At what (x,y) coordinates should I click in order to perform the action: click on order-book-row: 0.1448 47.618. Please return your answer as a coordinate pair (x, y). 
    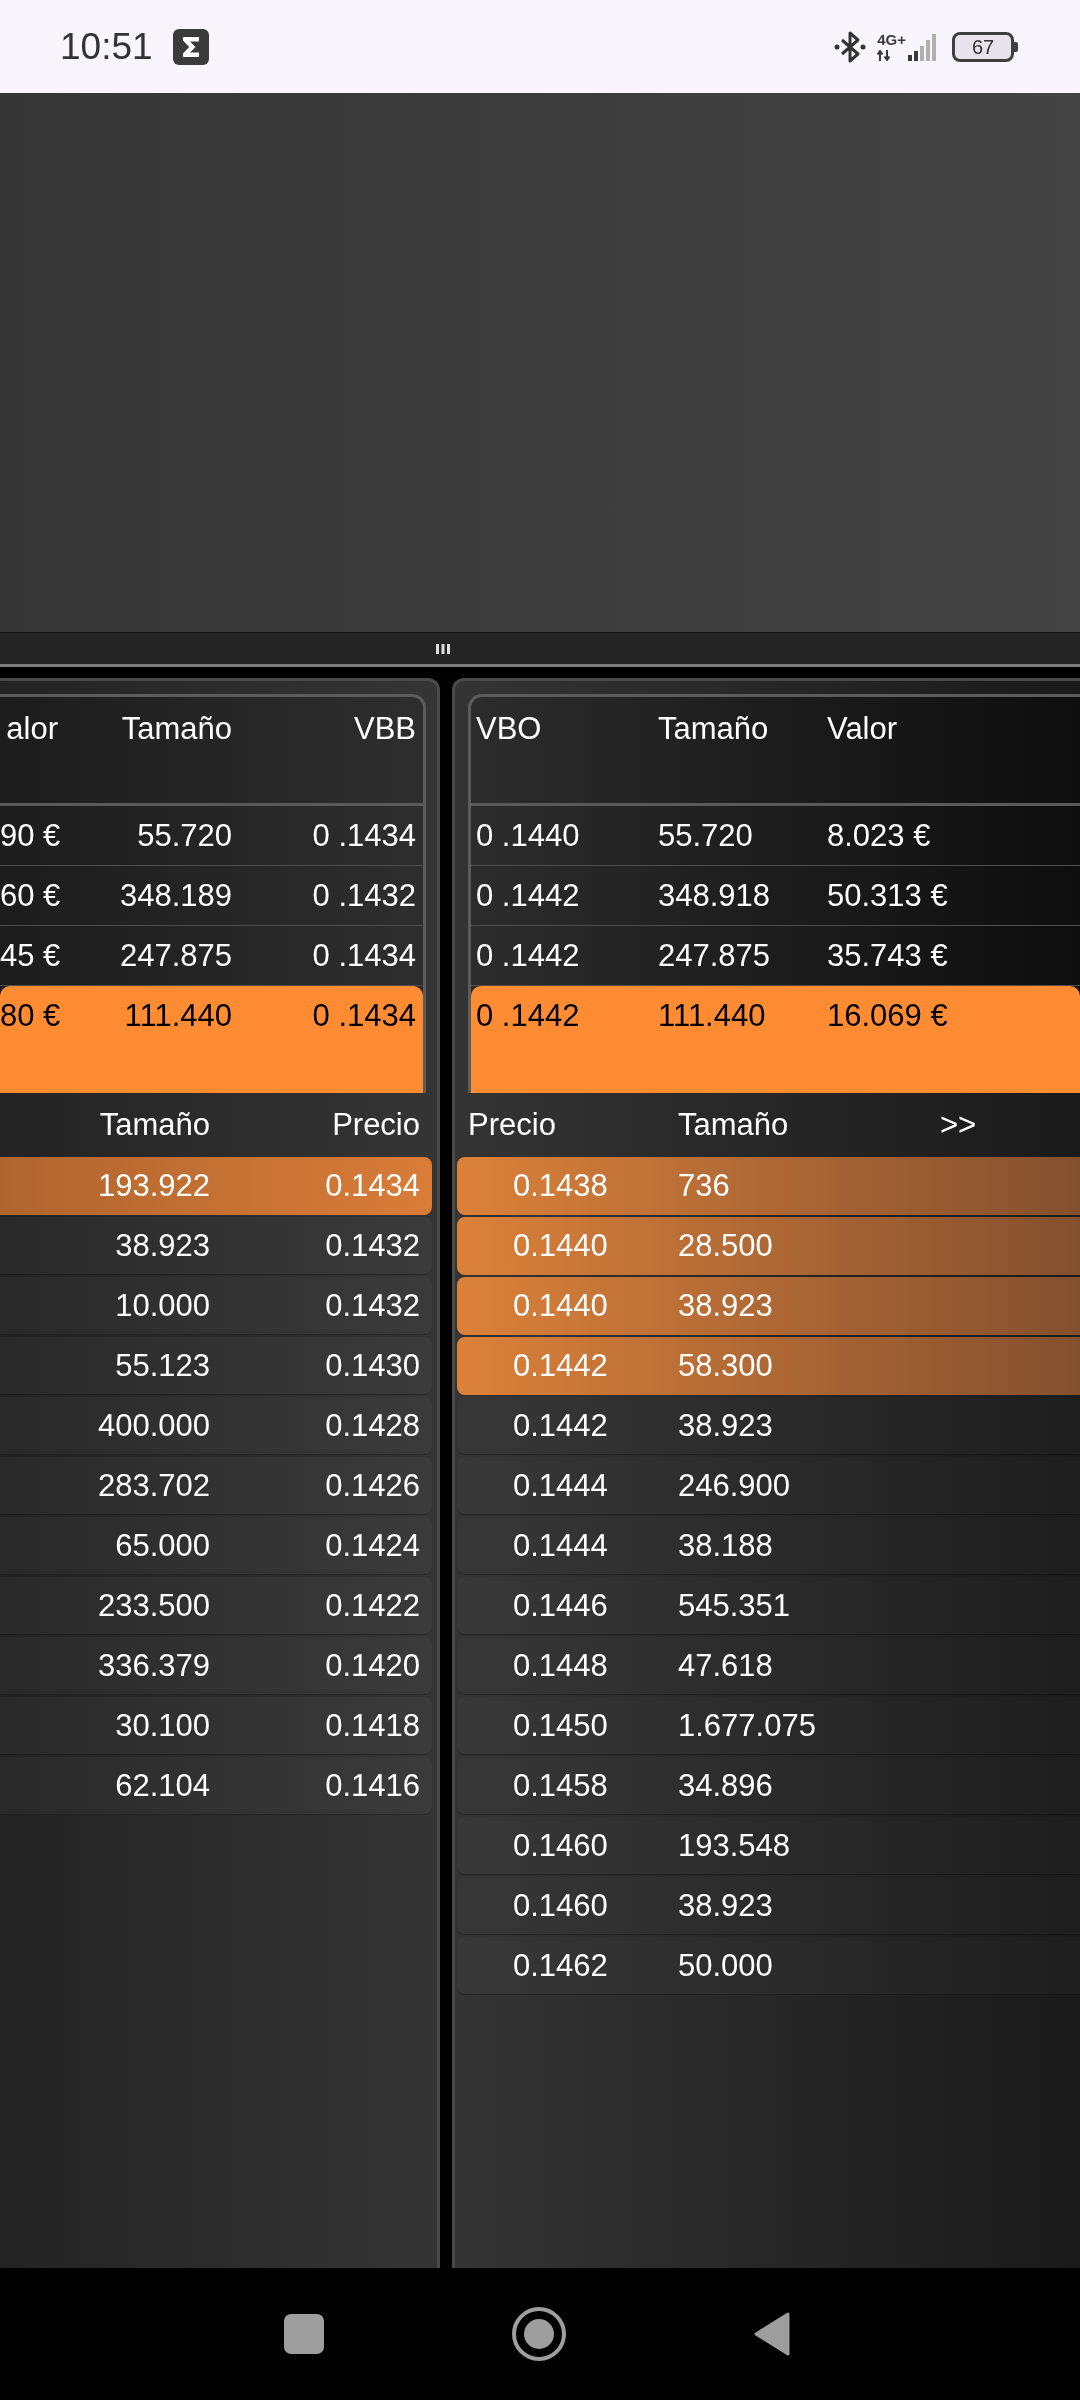
    Looking at the image, I should click on (768, 1666).